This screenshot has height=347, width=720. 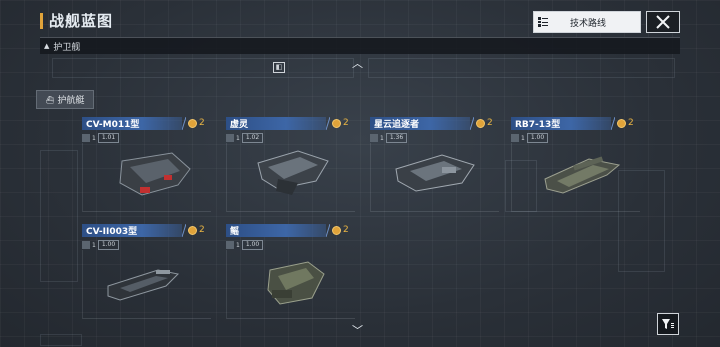 I want to click on close-button, so click(x=663, y=22).